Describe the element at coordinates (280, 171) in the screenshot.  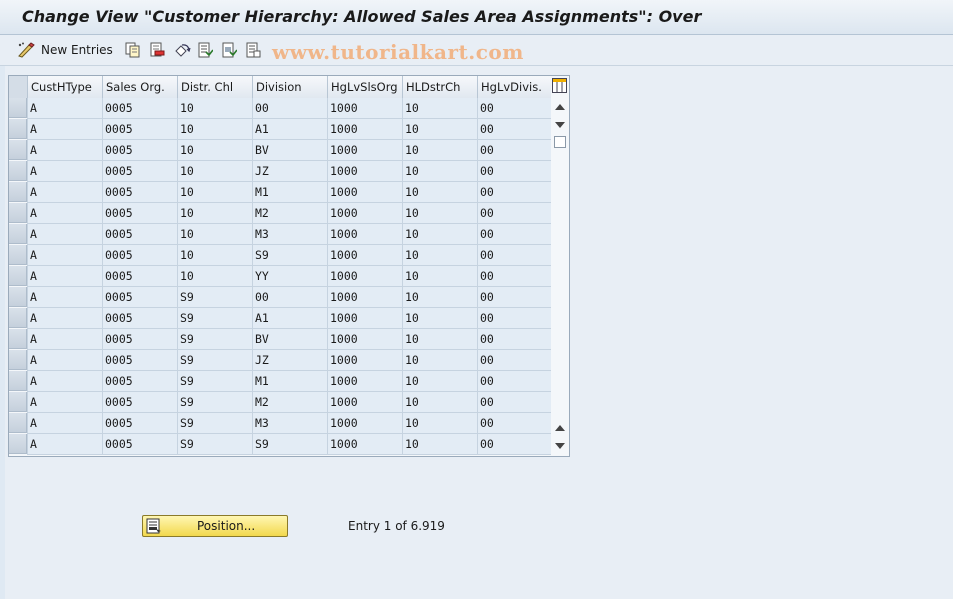
I see `table-row: A 0005 10 JZ 1000 10 00` at that location.